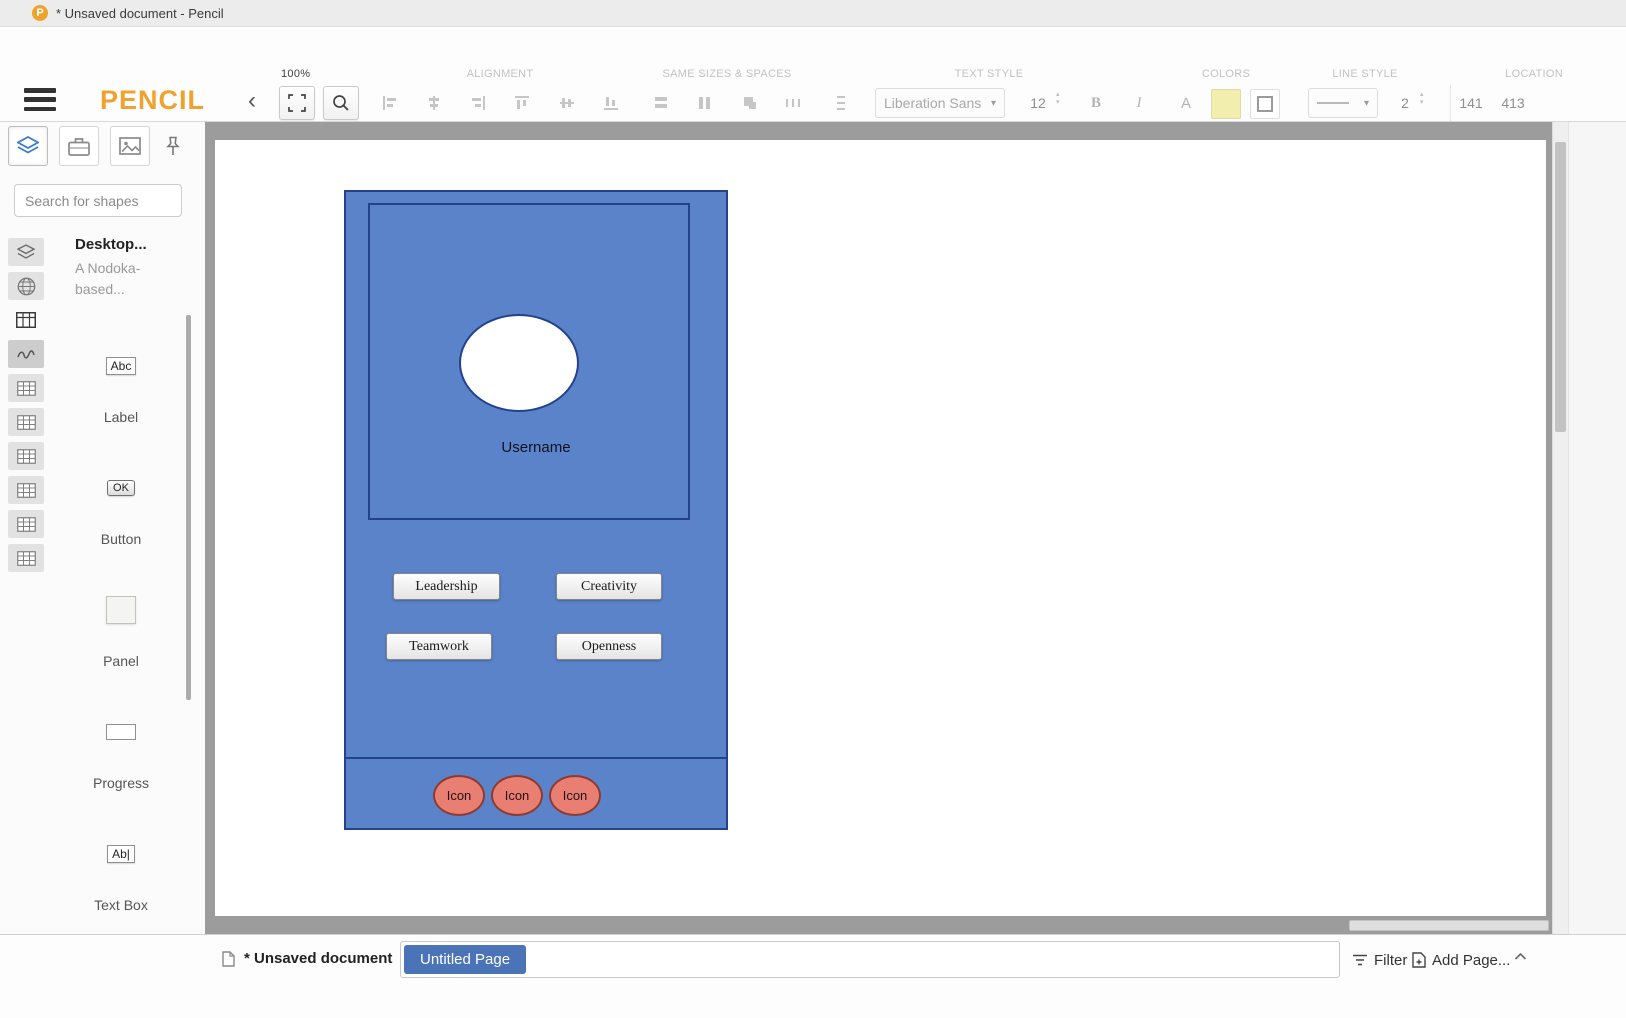  I want to click on collection-grid-6-icon, so click(26, 558).